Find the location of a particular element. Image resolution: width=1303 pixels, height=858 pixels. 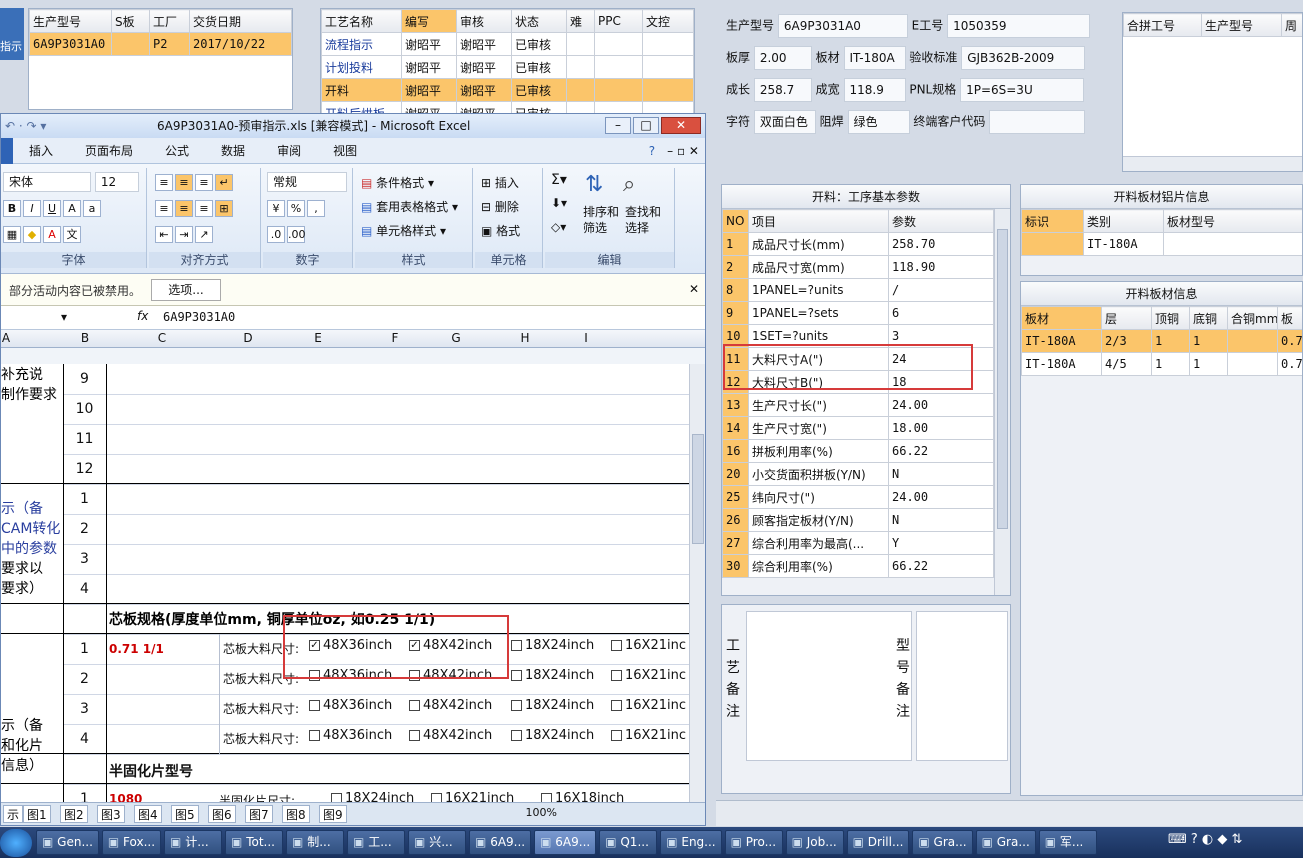

left-stub: 指示 is located at coordinates (12, 34).